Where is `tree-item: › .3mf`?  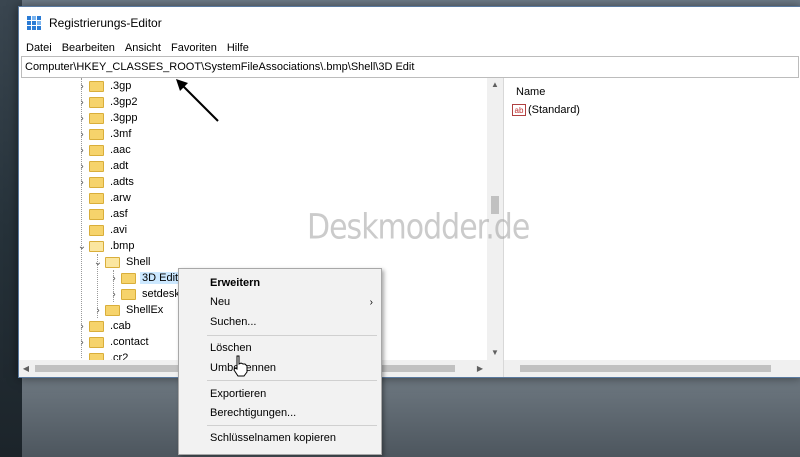 tree-item: › .3mf is located at coordinates (105, 134).